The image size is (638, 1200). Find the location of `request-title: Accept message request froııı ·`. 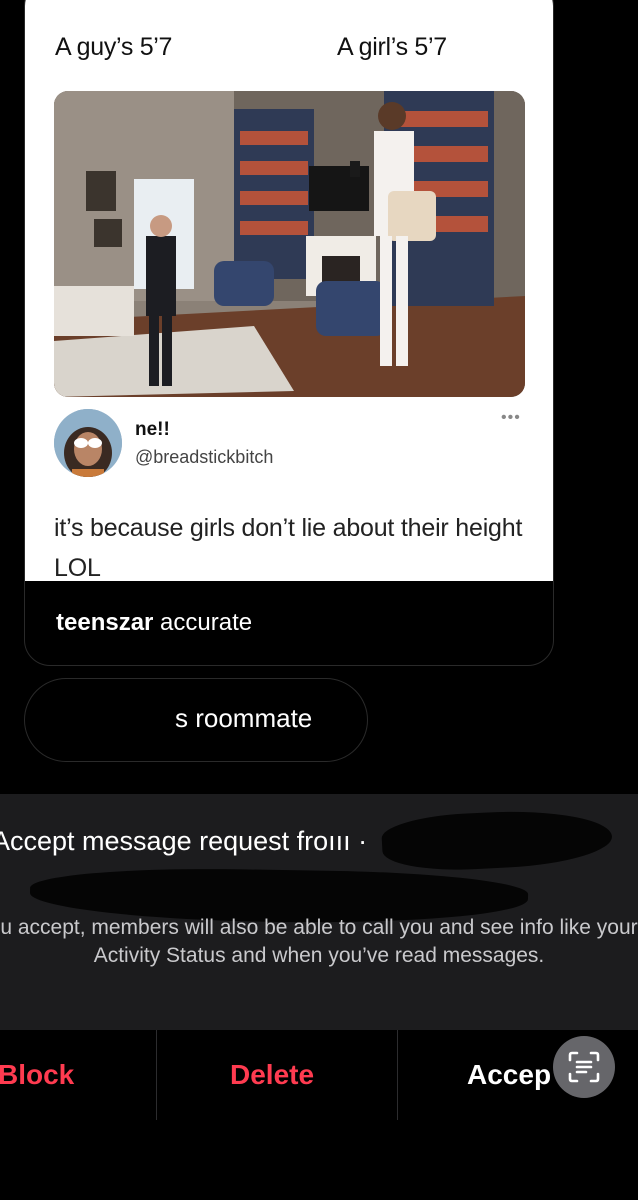

request-title: Accept message request froııı · is located at coordinates (184, 841).